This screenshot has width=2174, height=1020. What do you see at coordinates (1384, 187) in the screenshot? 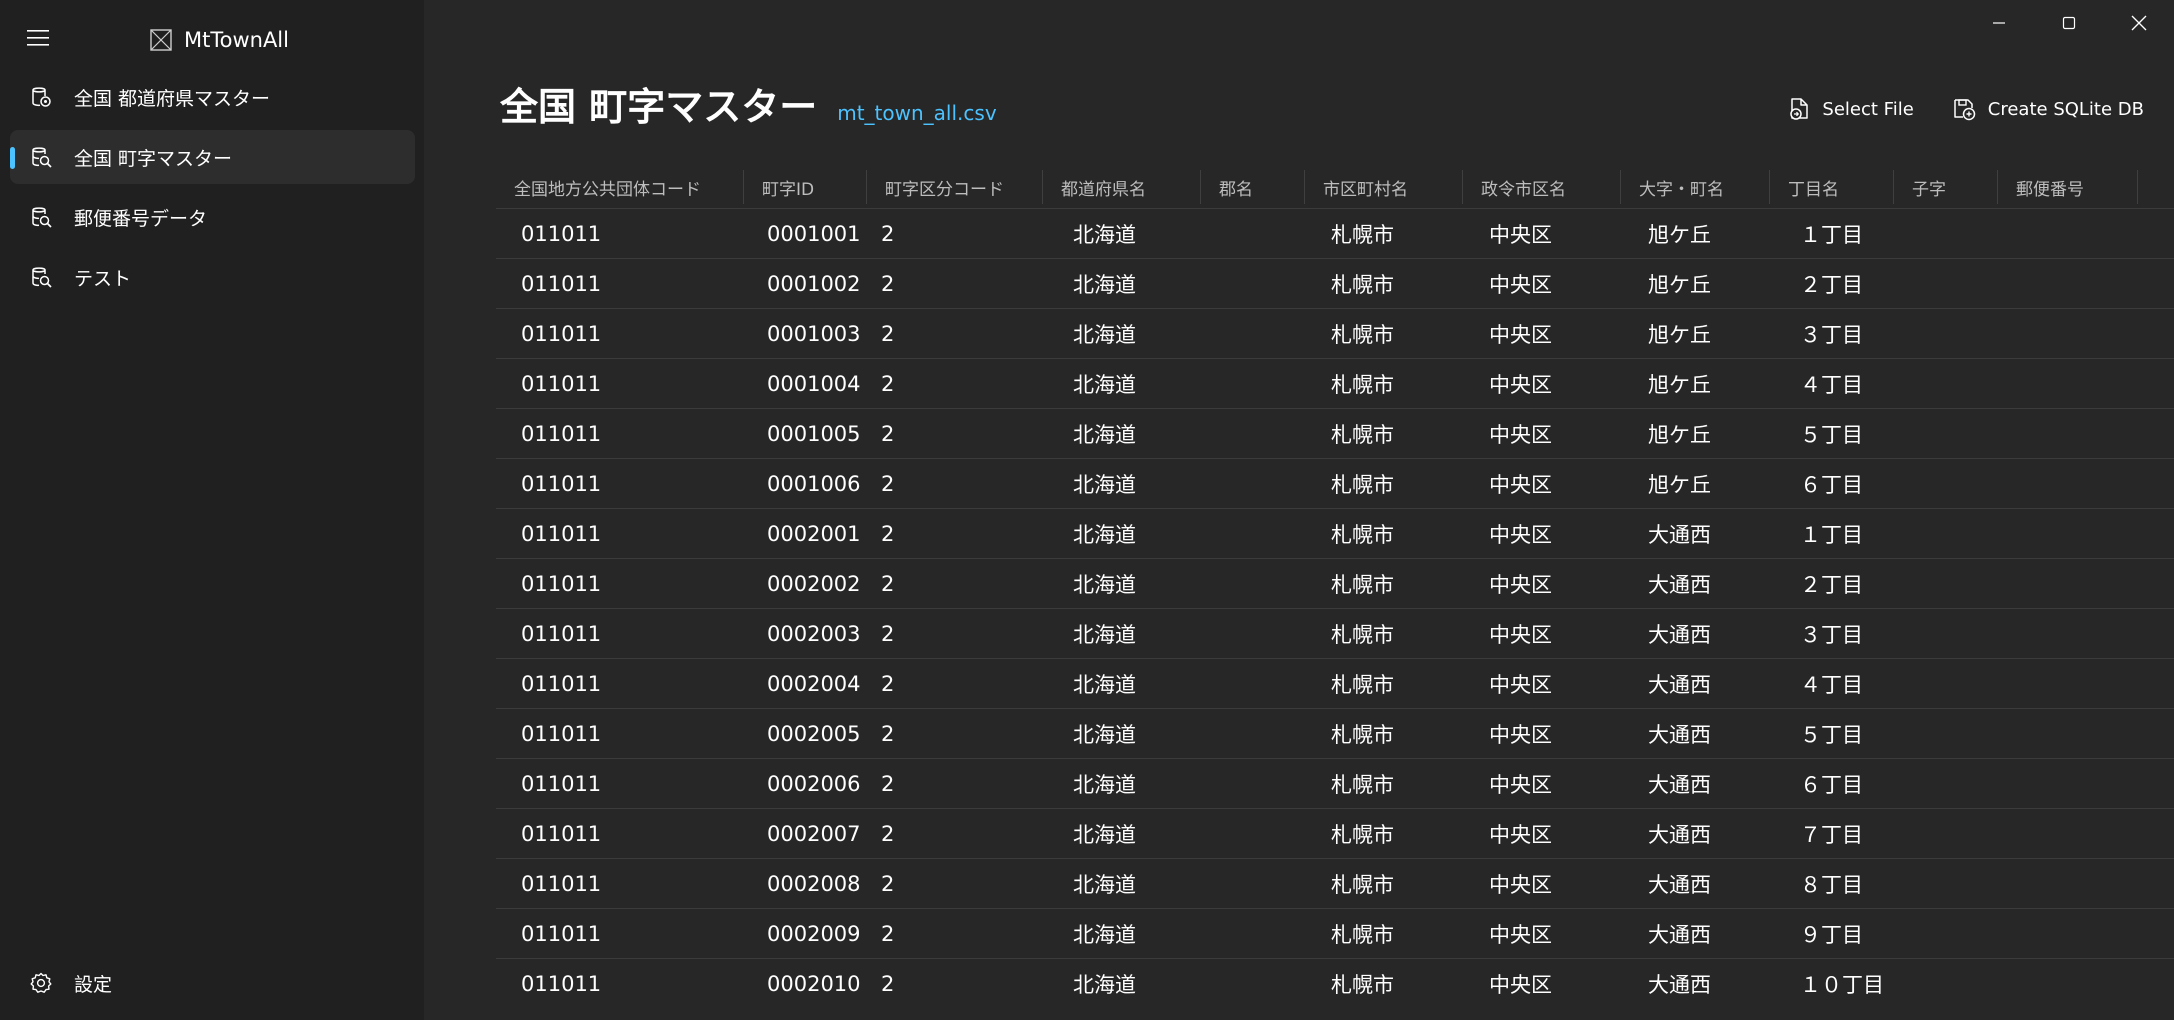
I see `column-header: 市区町村名` at bounding box center [1384, 187].